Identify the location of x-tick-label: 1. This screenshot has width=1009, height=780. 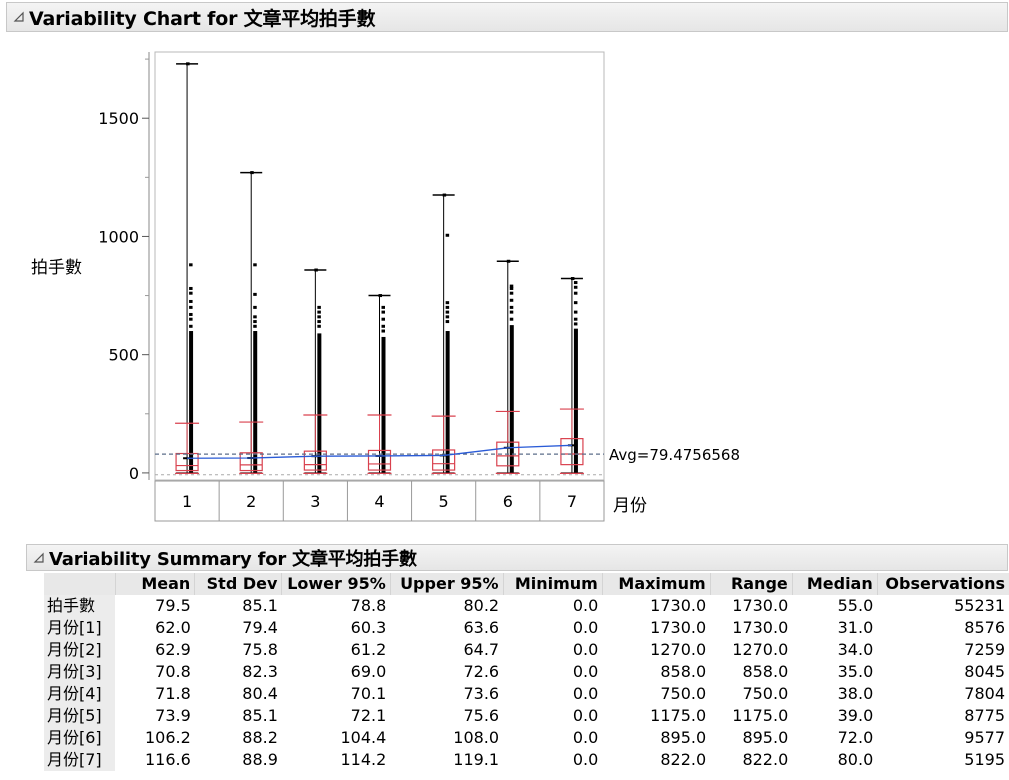
(187, 501).